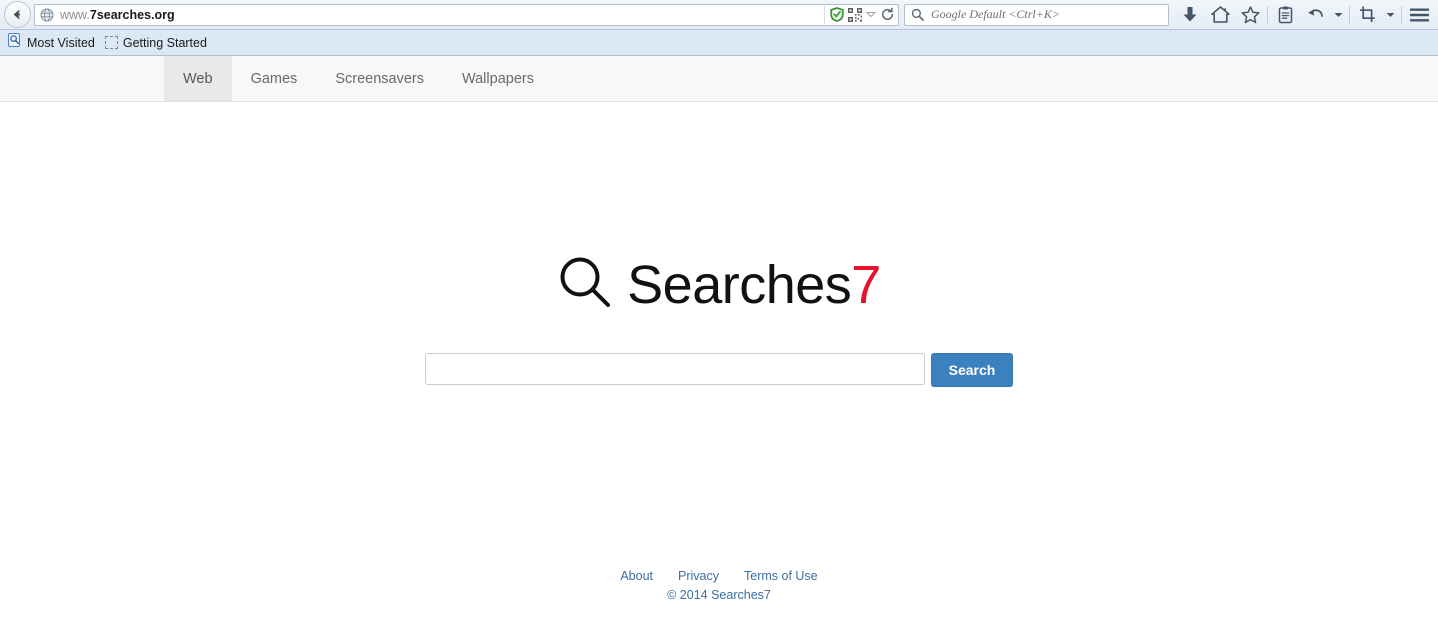  I want to click on search-button: Search, so click(972, 370).